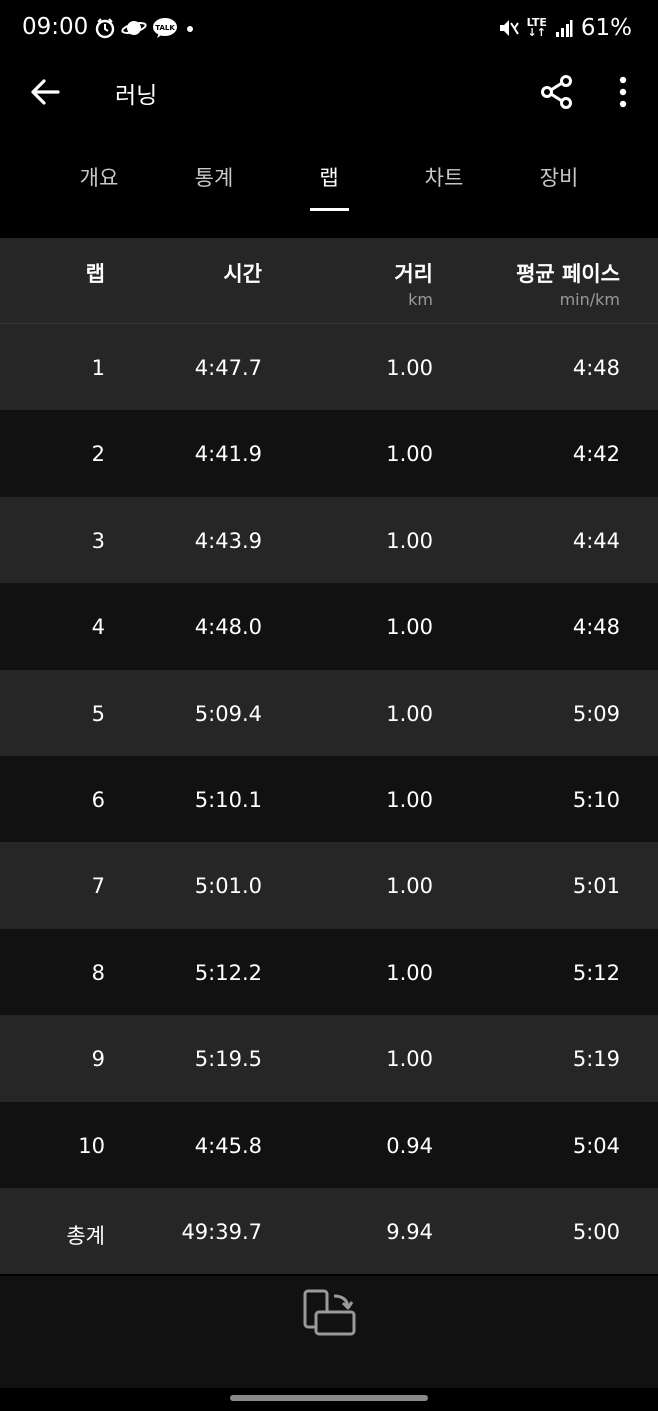 The image size is (658, 1411). What do you see at coordinates (98, 972) in the screenshot?
I see `lap-number: 8` at bounding box center [98, 972].